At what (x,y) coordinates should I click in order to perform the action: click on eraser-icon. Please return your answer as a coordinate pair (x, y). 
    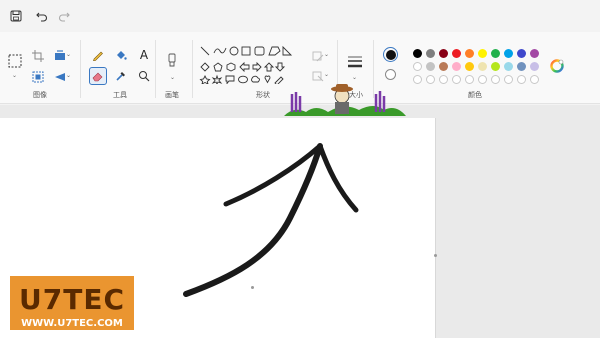
    Looking at the image, I should click on (98, 76).